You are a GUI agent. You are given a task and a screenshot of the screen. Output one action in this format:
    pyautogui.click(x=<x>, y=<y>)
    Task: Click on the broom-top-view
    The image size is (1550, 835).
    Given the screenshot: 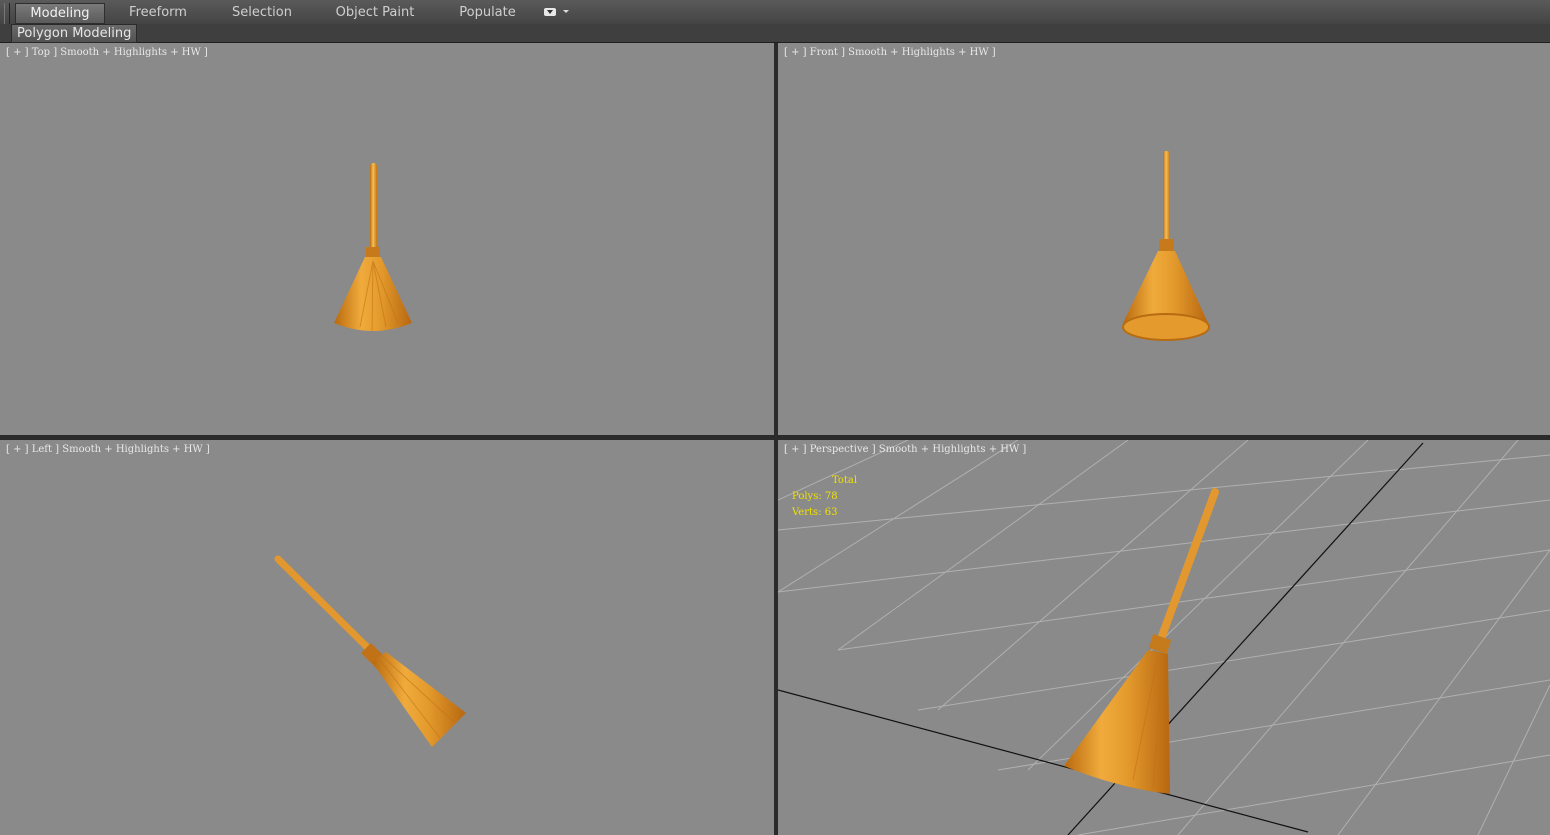 What is the action you would take?
    pyautogui.click(x=373, y=247)
    